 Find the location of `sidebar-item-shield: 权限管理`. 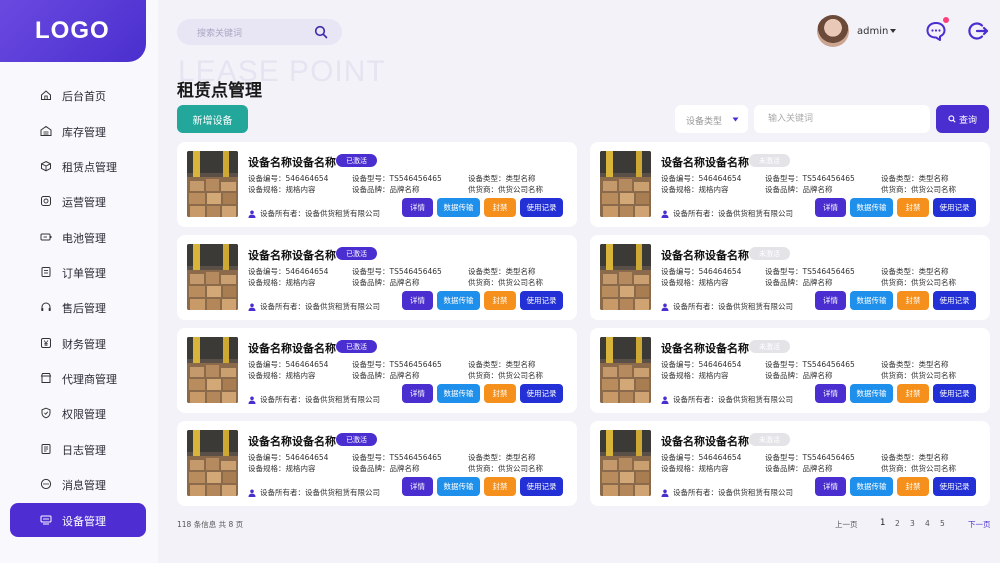

sidebar-item-shield: 权限管理 is located at coordinates (78, 413).